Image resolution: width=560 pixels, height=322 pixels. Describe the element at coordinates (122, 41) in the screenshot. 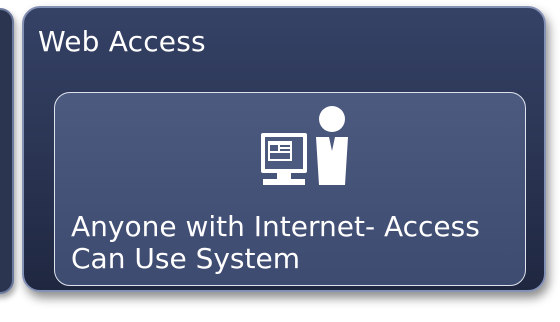

I see `panel-title: Web Access` at that location.